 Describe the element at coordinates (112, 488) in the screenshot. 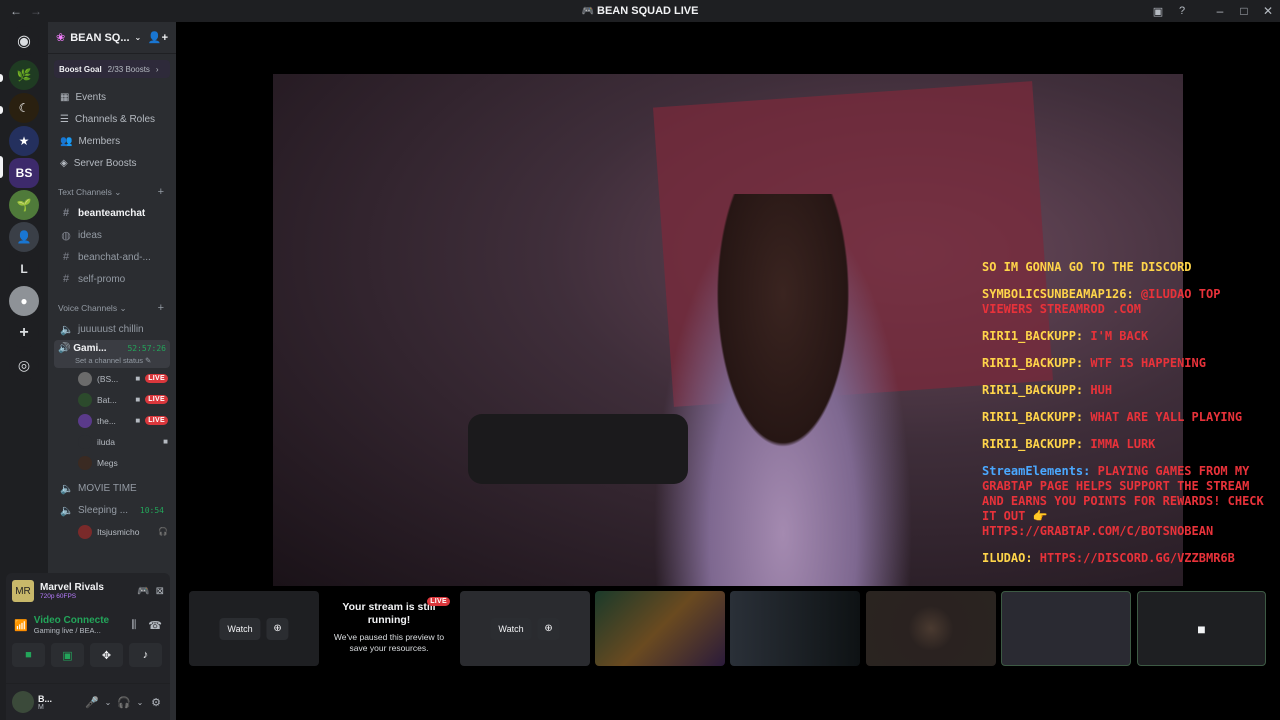

I see `voice-channel-movie-time: 🔈 MOVIE TIME` at that location.